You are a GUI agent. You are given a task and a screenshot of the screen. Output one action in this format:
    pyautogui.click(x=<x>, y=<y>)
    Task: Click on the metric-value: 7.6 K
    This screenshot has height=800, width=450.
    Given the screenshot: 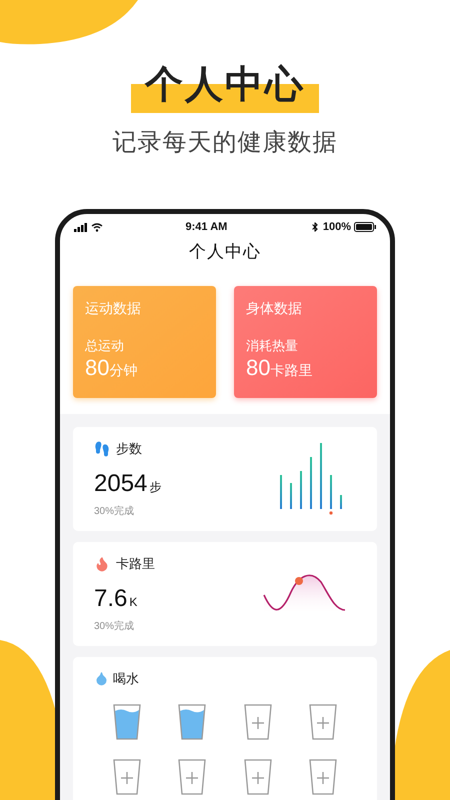 What is the action you would take?
    pyautogui.click(x=116, y=599)
    